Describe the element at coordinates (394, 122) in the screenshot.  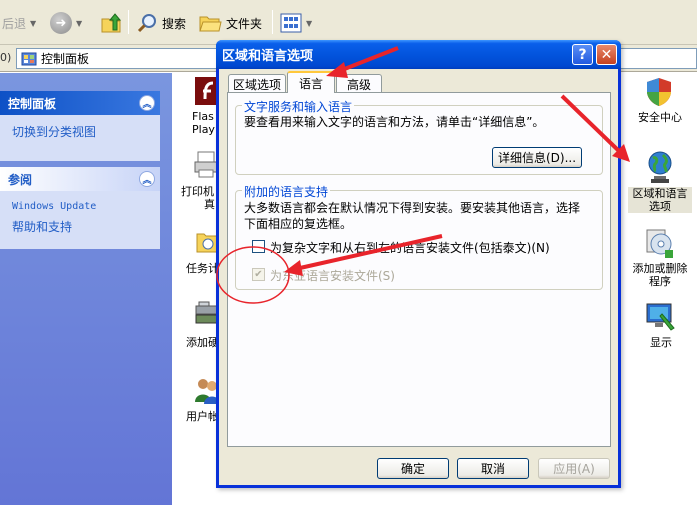
I see `group-description: 要查看用来输入文字的语言和方法，请单击“详细信息”。` at that location.